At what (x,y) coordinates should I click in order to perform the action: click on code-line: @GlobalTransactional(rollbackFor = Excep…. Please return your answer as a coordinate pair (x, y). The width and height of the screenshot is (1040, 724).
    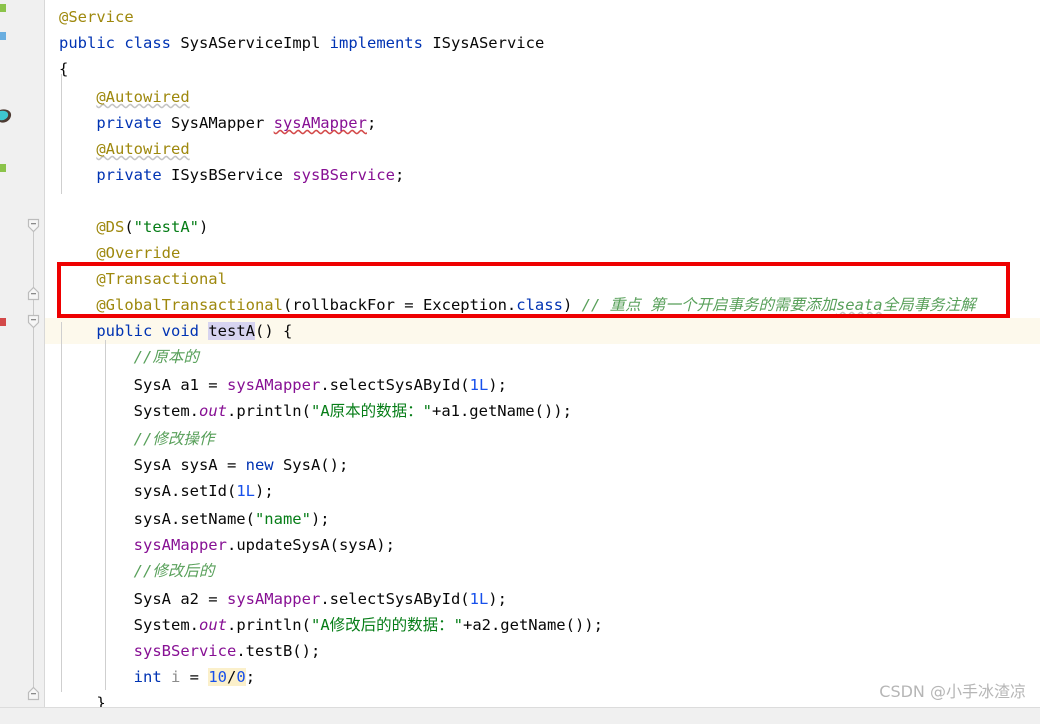
    Looking at the image, I should click on (517, 305).